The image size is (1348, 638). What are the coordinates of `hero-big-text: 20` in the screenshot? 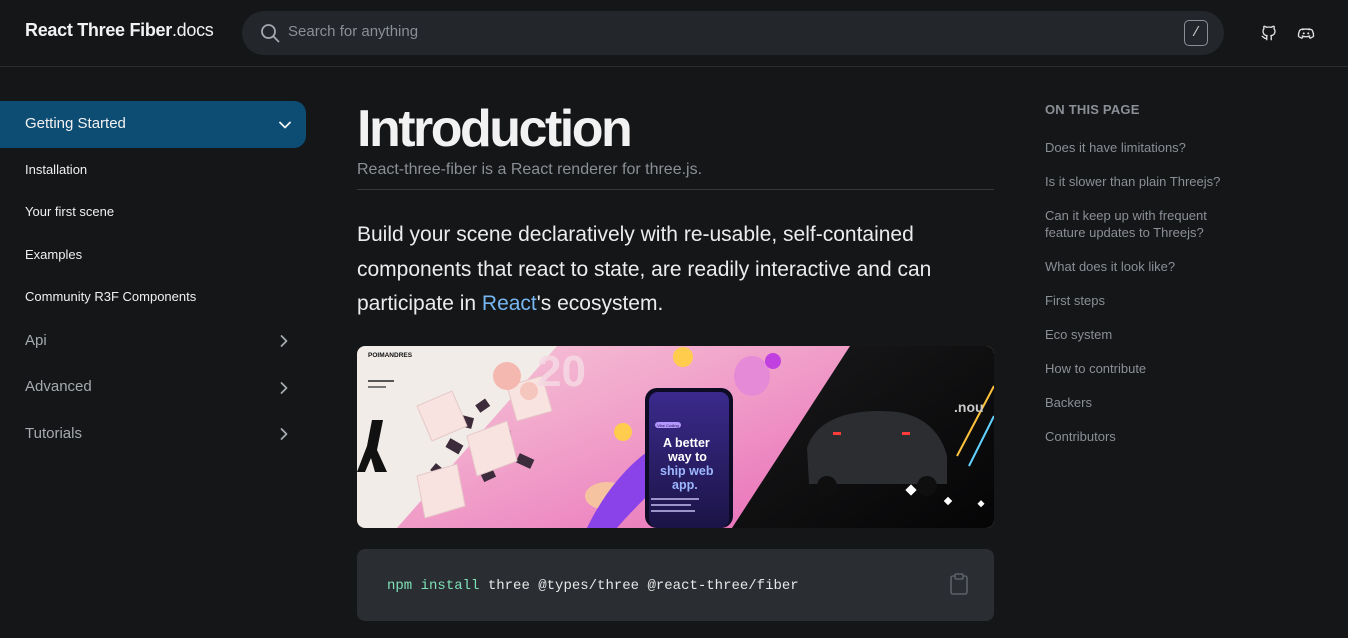 It's located at (561, 371).